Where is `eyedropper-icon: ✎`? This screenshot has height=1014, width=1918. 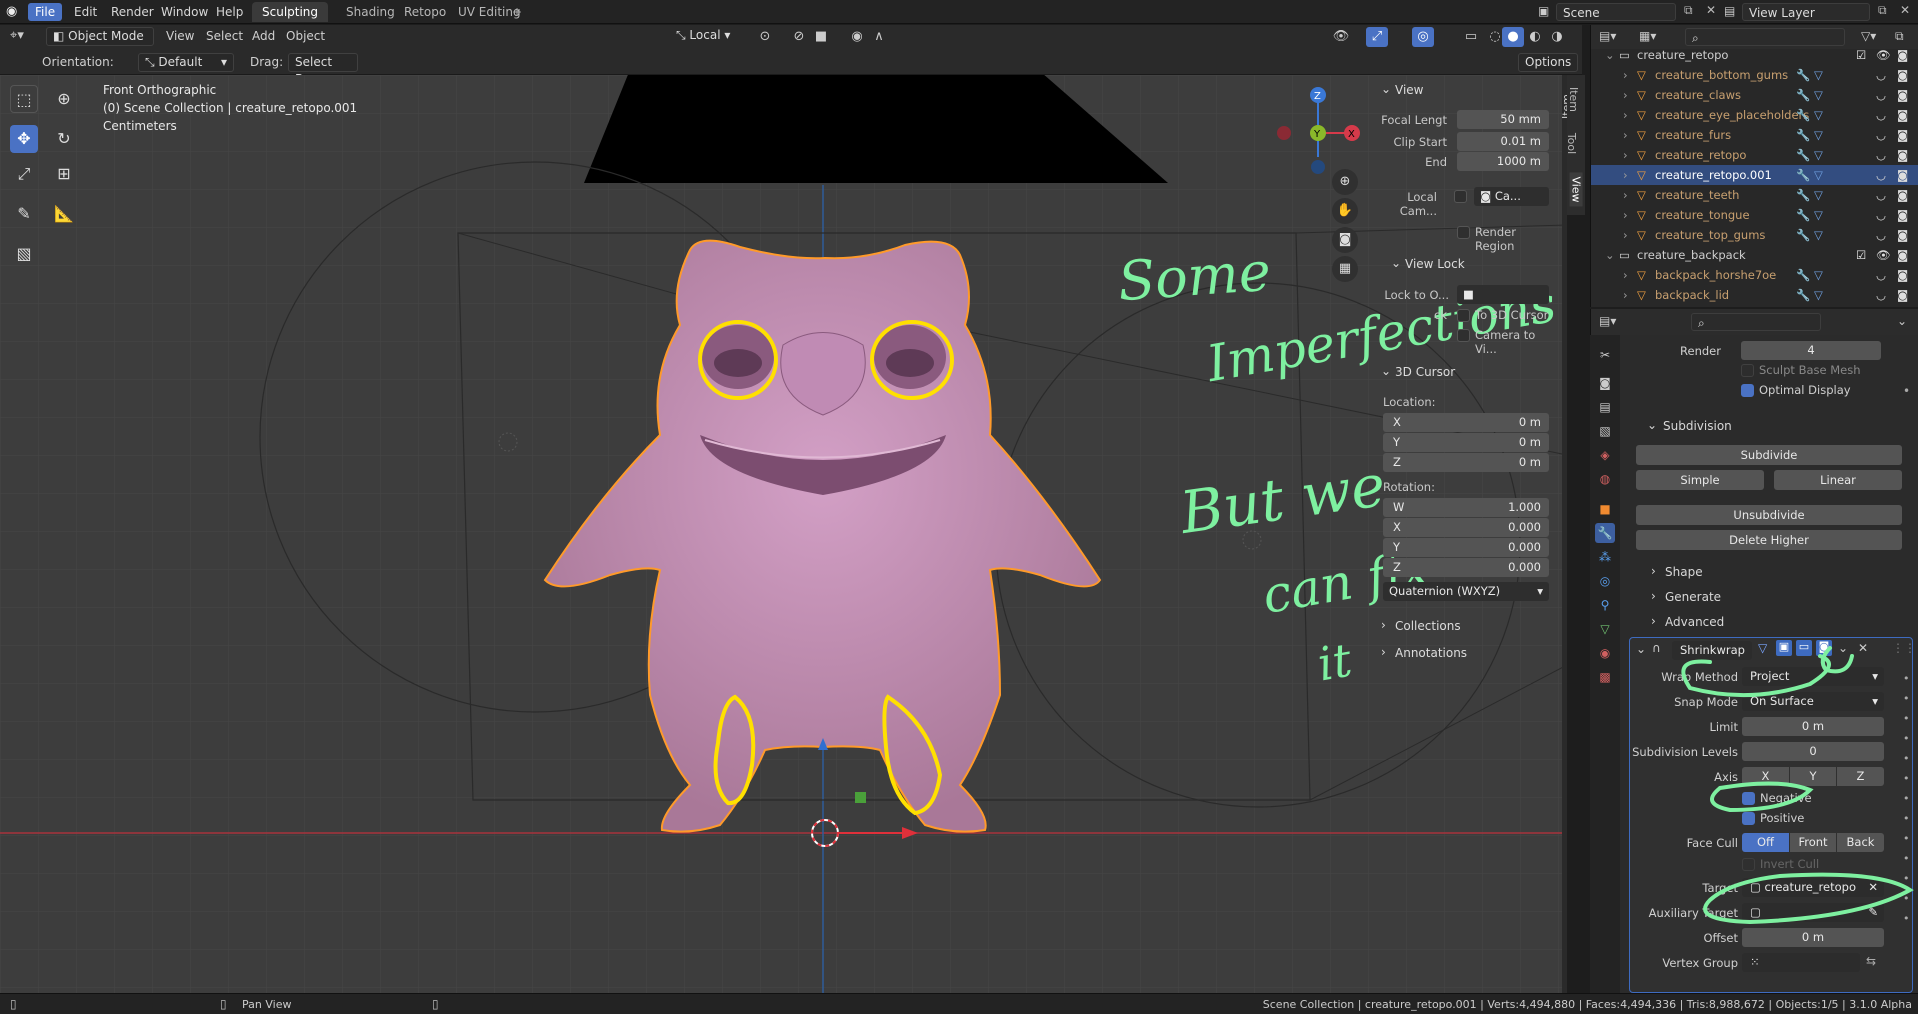 eyedropper-icon: ✎ is located at coordinates (1873, 912).